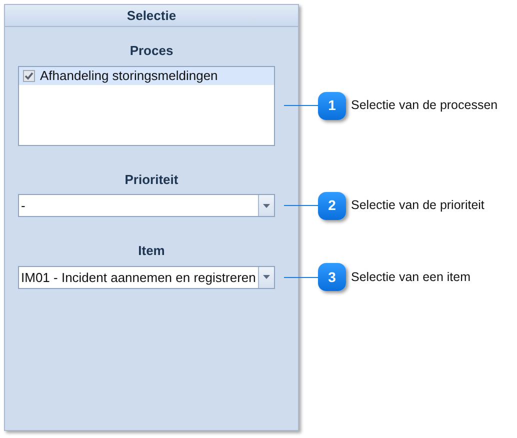  What do you see at coordinates (332, 106) in the screenshot?
I see `number-badge: 1` at bounding box center [332, 106].